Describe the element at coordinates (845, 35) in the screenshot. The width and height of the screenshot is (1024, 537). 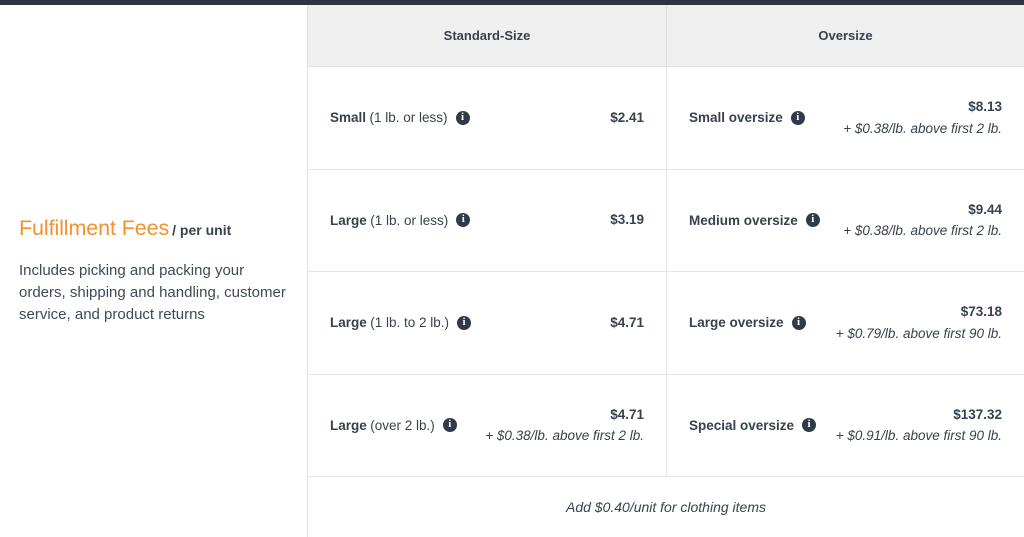
I see `column-header-oversize: Oversize` at that location.